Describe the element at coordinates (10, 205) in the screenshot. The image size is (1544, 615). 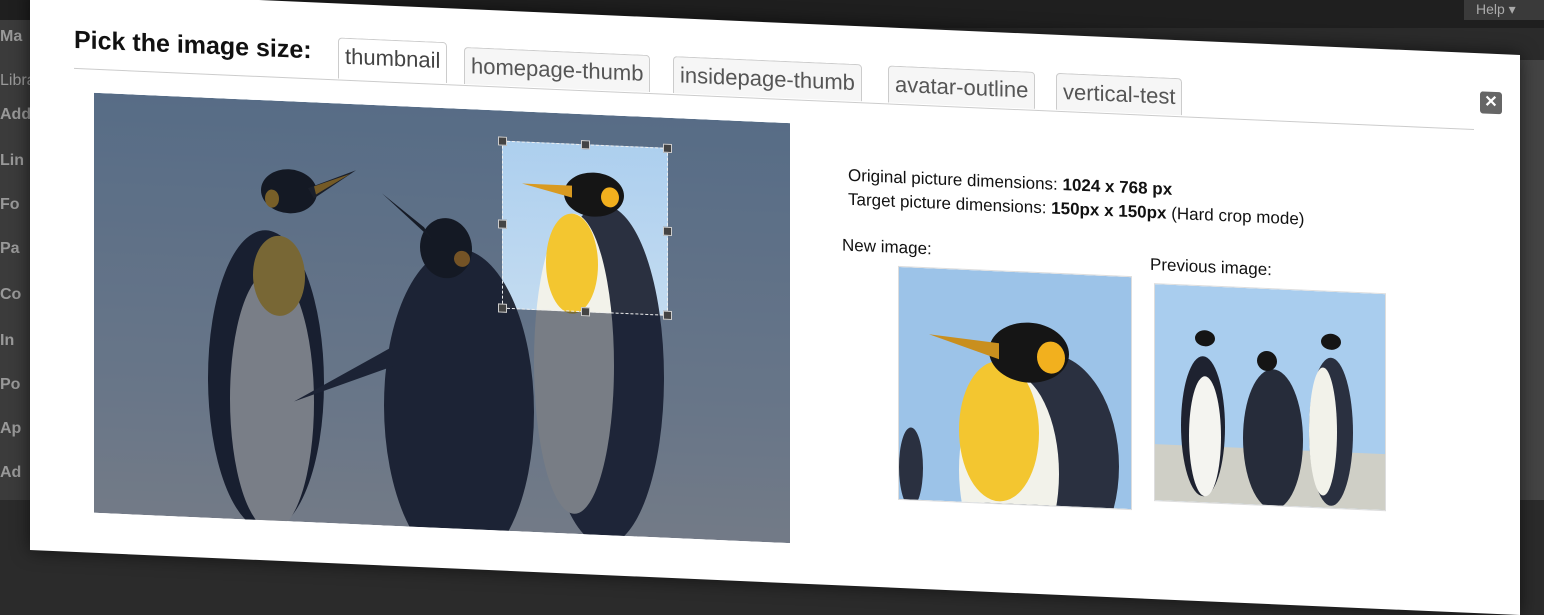
I see `admin-menu-item: Fo` at that location.